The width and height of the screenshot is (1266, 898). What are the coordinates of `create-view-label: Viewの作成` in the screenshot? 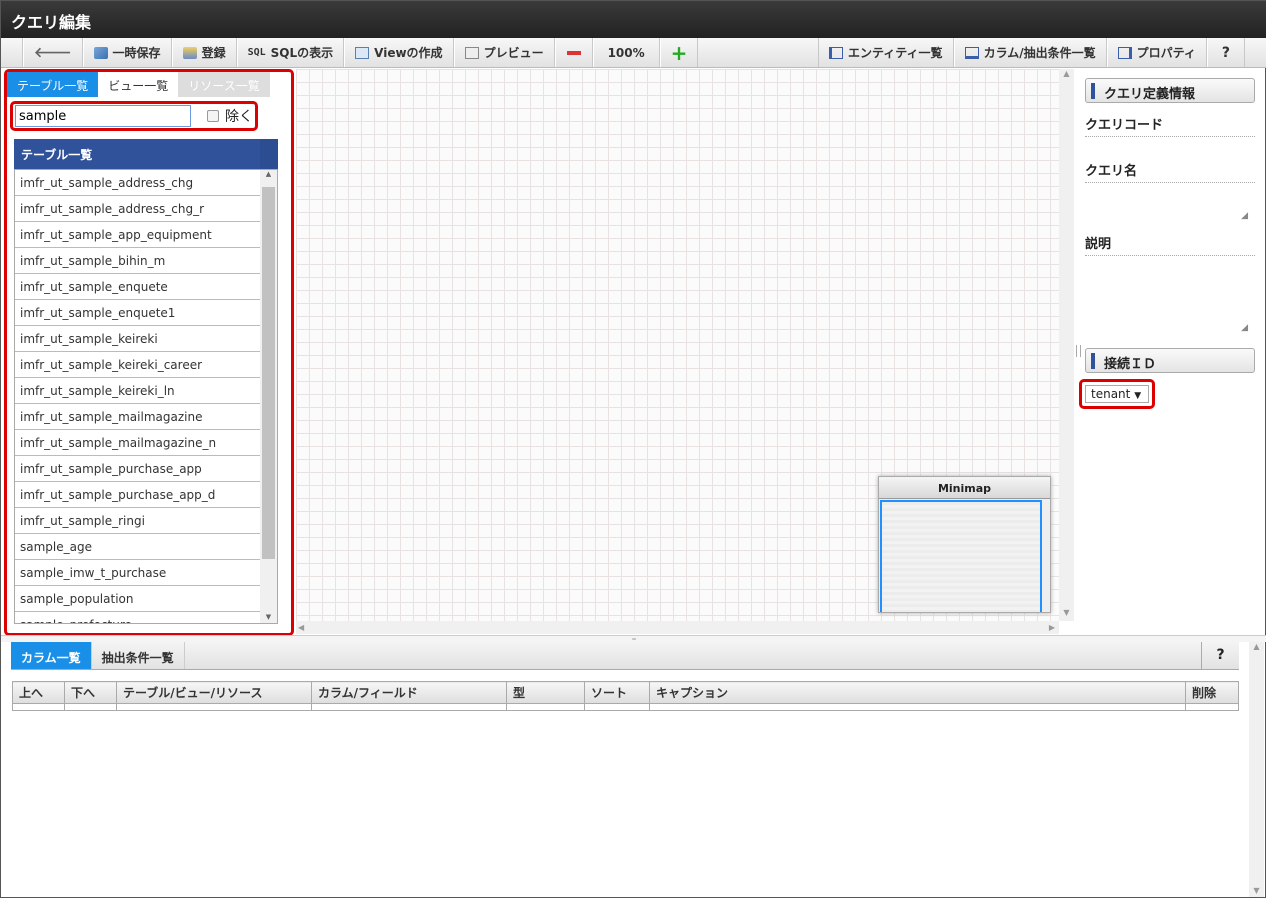 It's located at (408, 53).